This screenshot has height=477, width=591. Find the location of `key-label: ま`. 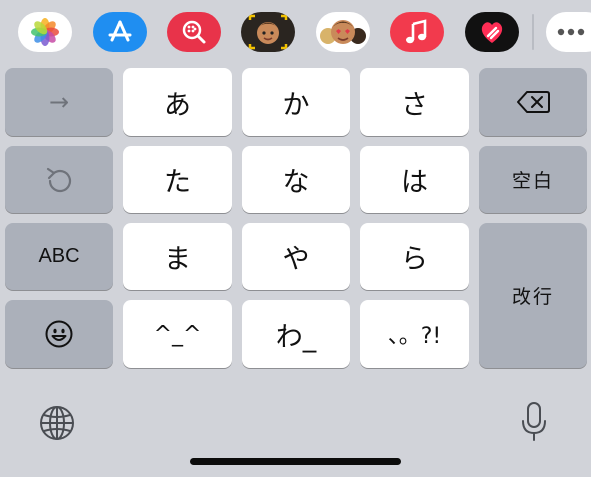

key-label: ま is located at coordinates (177, 259).